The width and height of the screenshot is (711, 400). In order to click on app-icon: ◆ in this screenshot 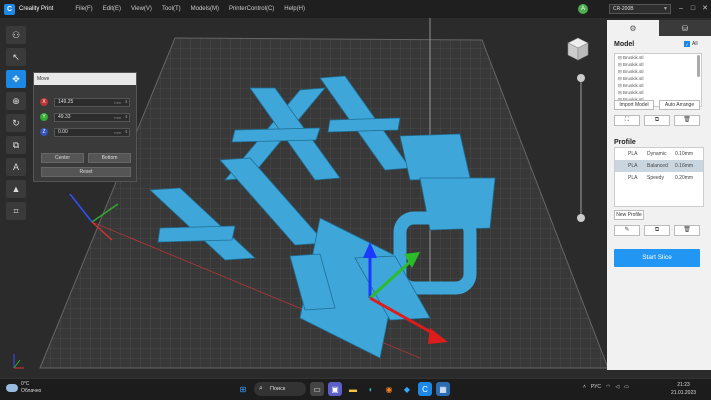, I will do `click(407, 389)`.